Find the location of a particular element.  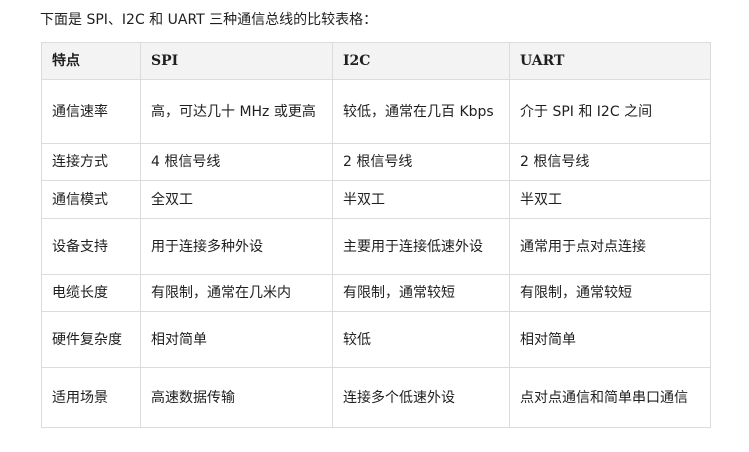

cell-i2c: 半双工 is located at coordinates (421, 199).